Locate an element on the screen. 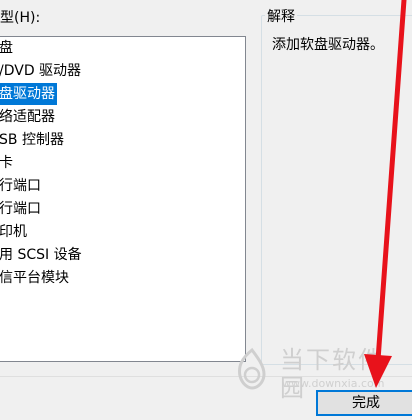 This screenshot has height=420, width=412. description-text: 添加软盘驱动器。 is located at coordinates (328, 45).